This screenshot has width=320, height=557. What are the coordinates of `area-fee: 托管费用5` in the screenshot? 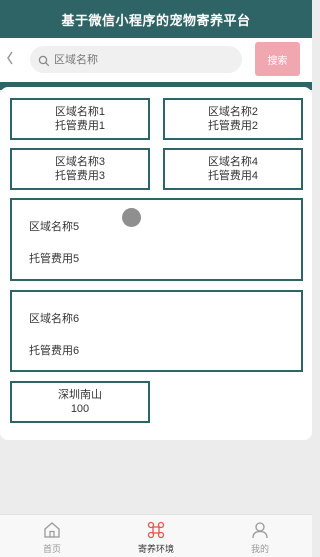 It's located at (54, 259).